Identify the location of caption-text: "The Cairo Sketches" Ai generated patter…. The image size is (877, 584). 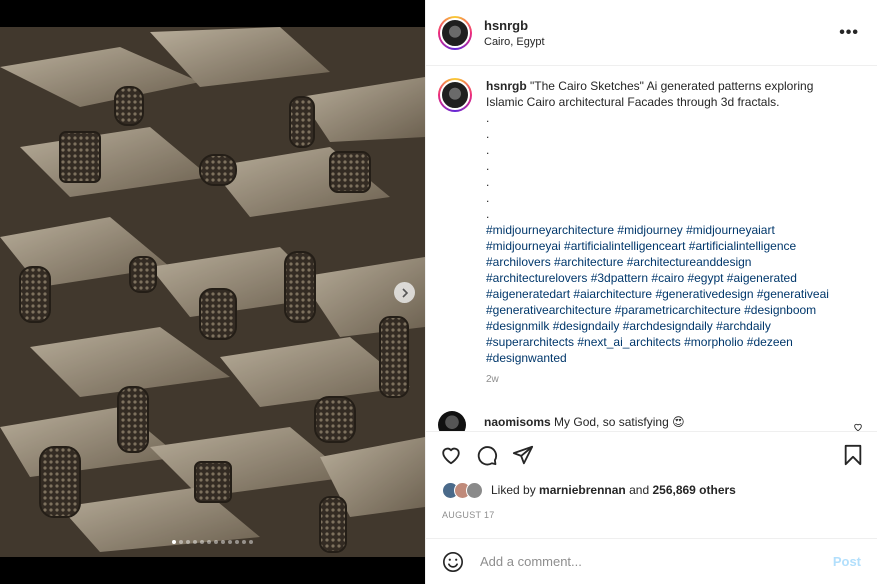
(650, 94).